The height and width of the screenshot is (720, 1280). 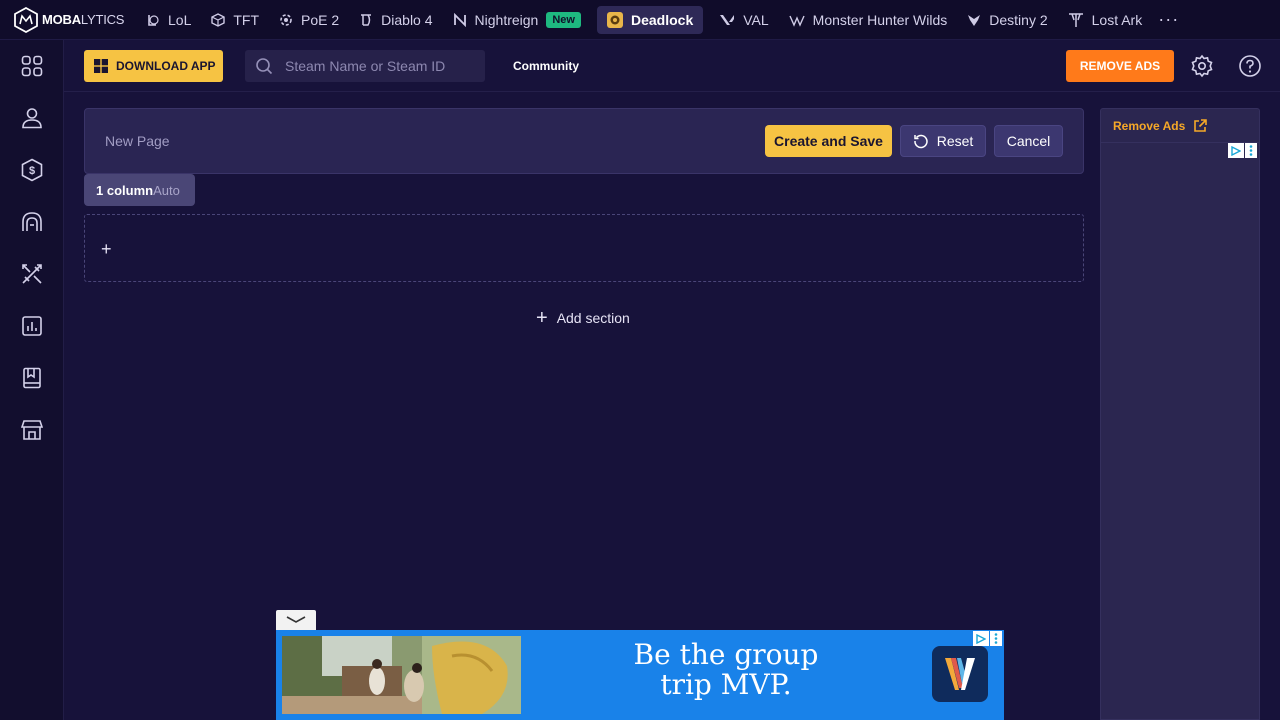 I want to click on profile-icon, so click(x=32, y=118).